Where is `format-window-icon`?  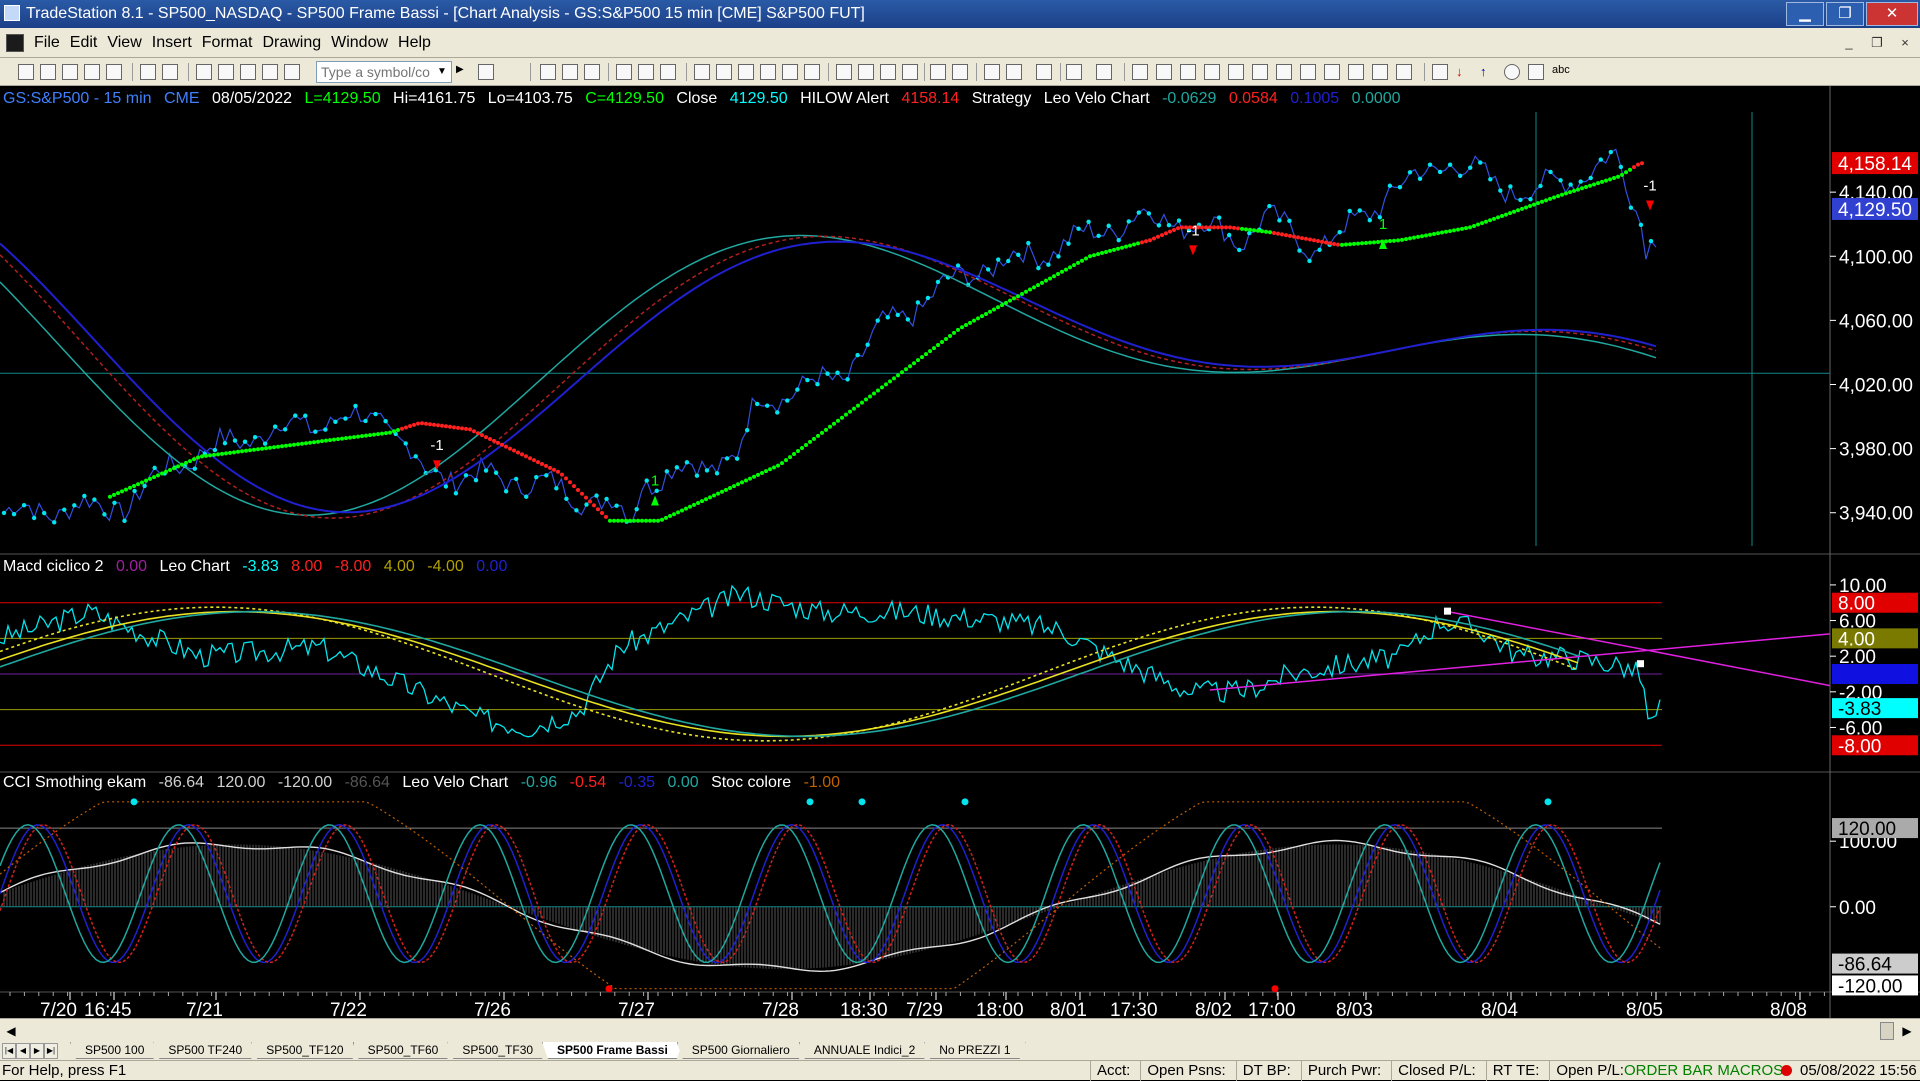
format-window-icon is located at coordinates (570, 72).